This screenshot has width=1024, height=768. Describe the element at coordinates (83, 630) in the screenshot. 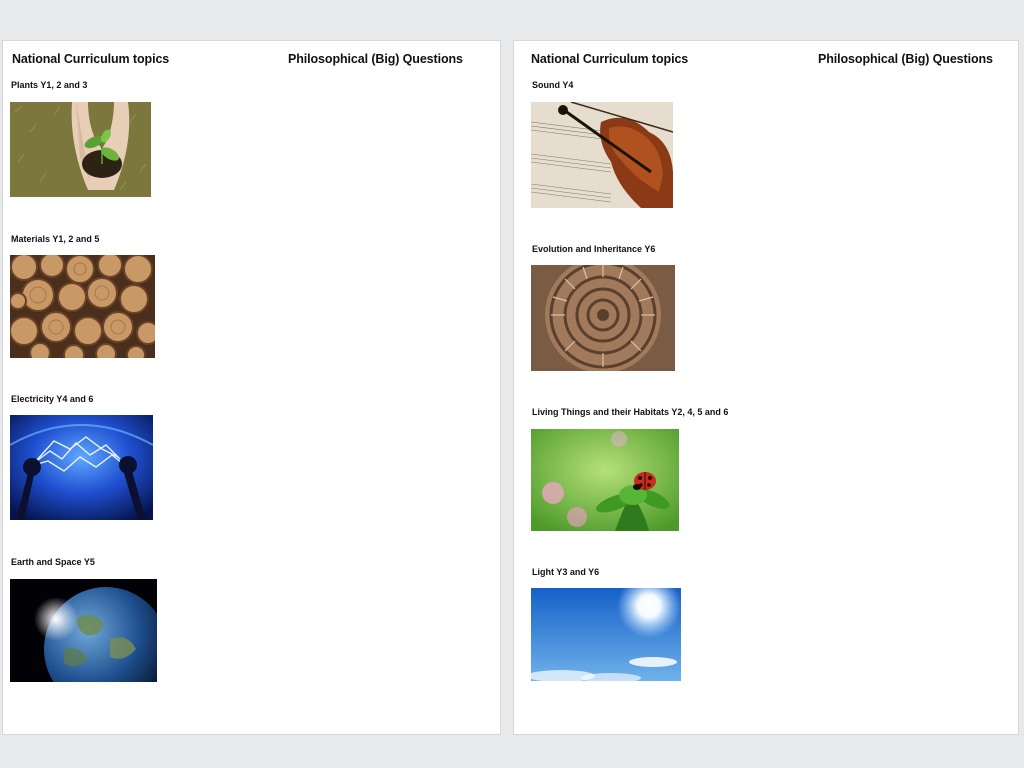

I see `earth-from-space-photo` at that location.